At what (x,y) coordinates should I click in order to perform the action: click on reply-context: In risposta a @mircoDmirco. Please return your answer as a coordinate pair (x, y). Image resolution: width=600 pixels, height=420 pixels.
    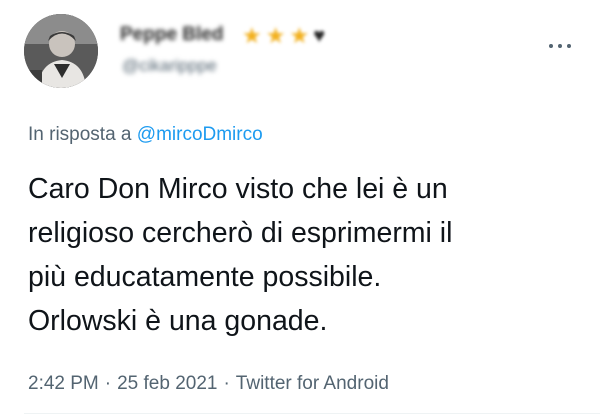
    Looking at the image, I should click on (145, 135).